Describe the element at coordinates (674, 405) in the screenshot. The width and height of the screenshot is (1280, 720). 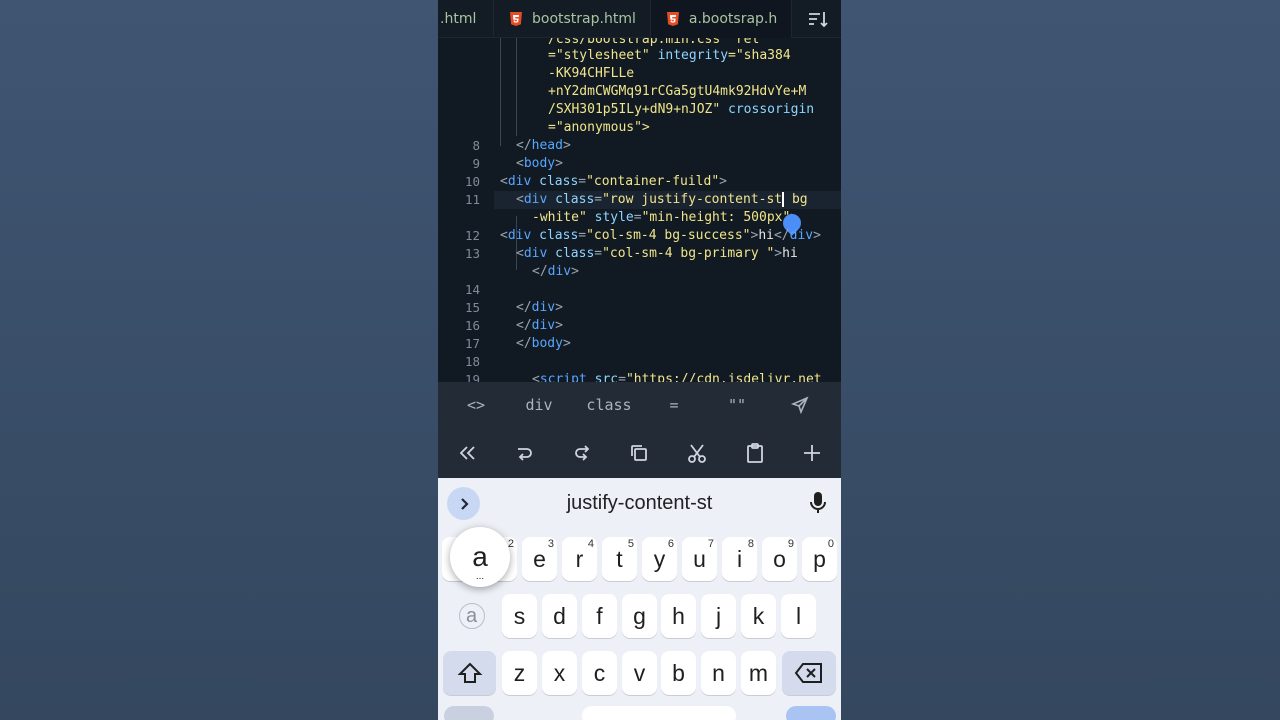
I see `symbol-key-equals: =` at that location.